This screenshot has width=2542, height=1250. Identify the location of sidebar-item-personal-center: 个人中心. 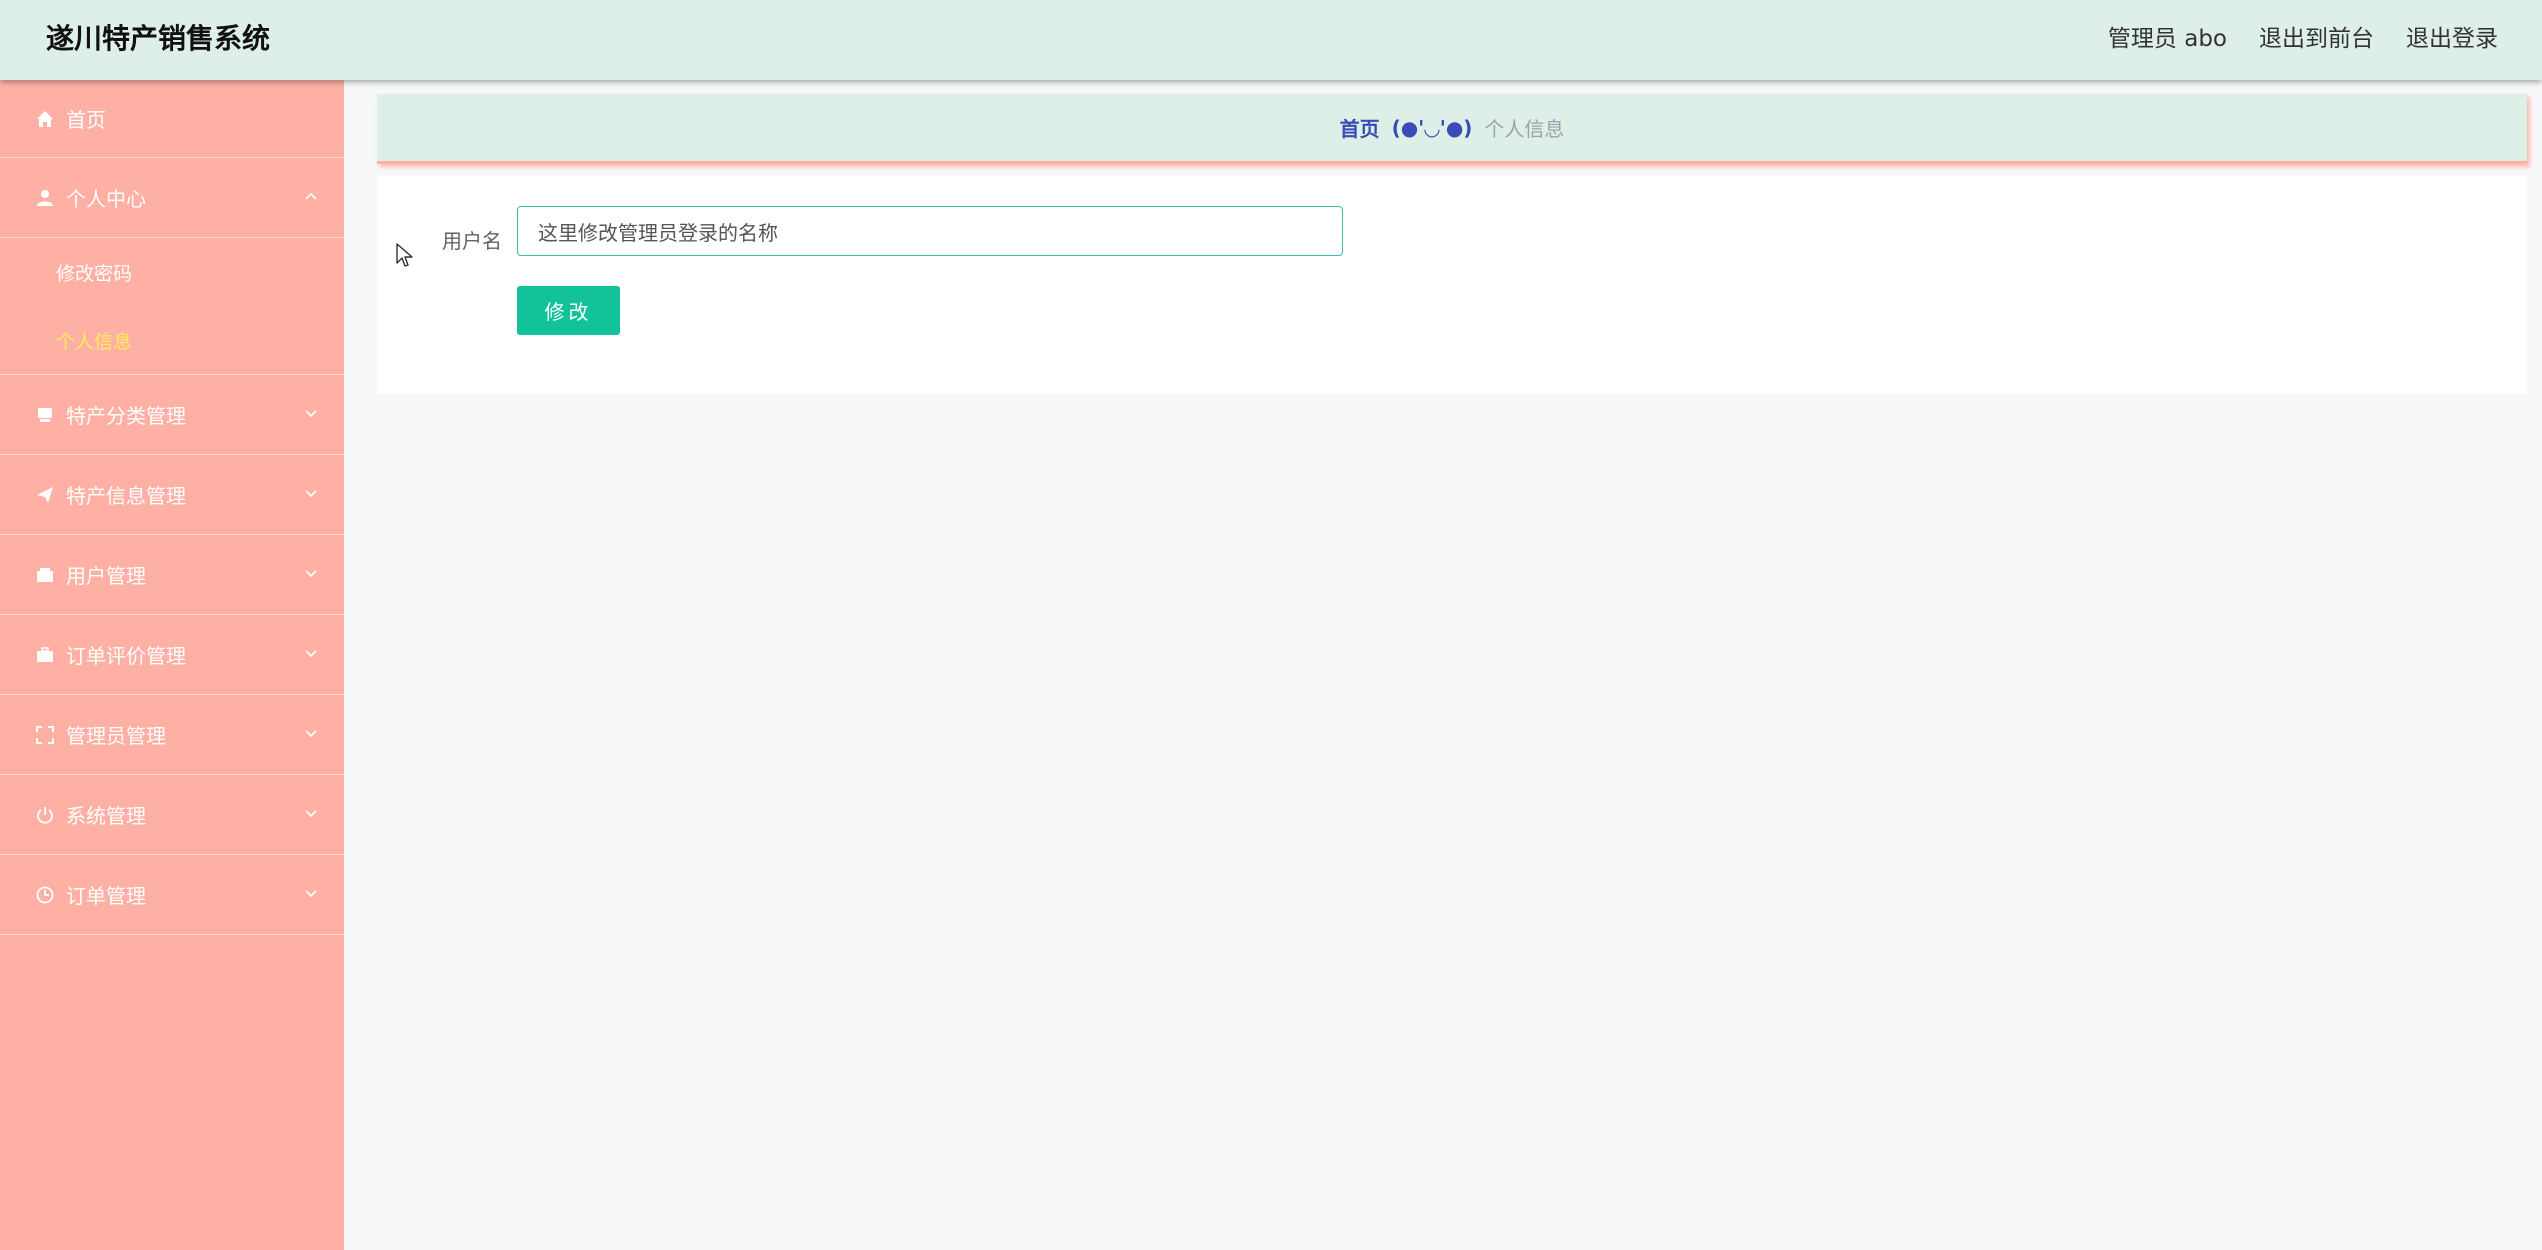
(172, 198).